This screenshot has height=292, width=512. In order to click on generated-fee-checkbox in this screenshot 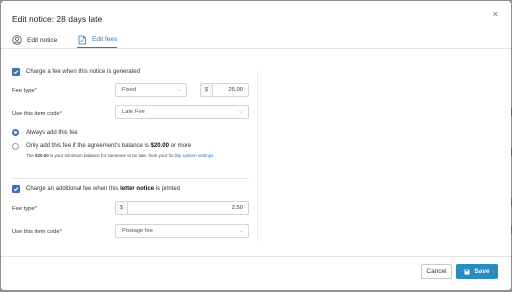, I will do `click(16, 72)`.